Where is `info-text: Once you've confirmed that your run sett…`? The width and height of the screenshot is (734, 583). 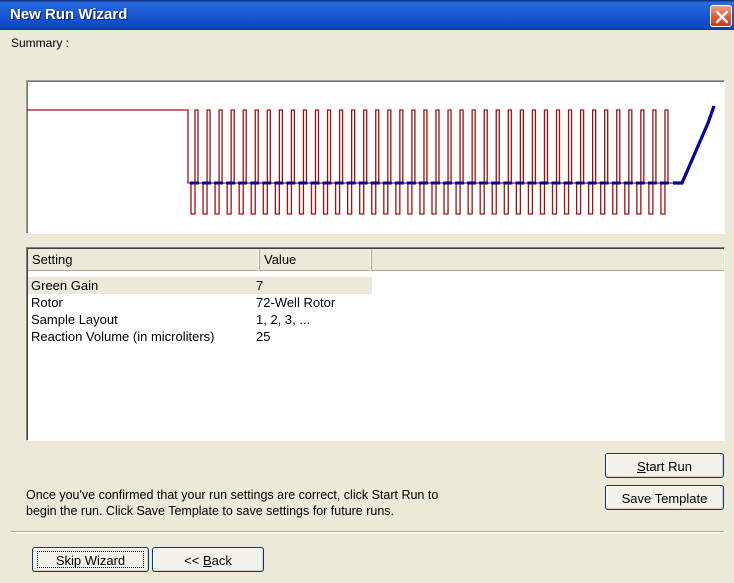
info-text: Once you've confirmed that your run sett… is located at coordinates (306, 503).